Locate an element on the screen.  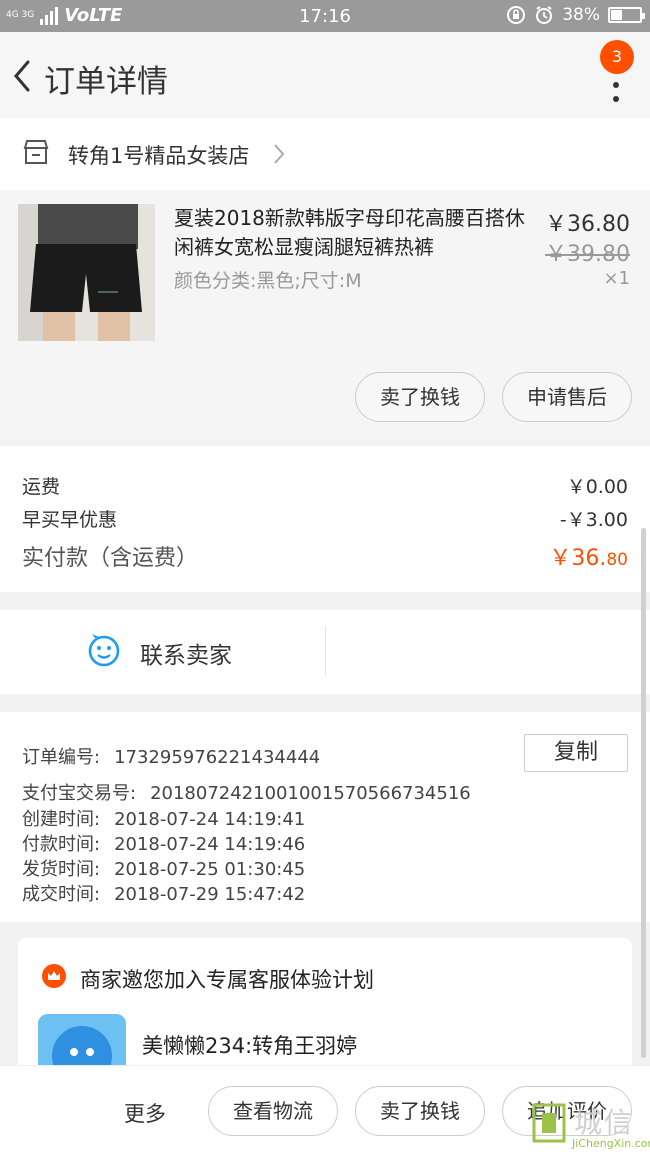
created-time-label: 创建时间: is located at coordinates (61, 819).